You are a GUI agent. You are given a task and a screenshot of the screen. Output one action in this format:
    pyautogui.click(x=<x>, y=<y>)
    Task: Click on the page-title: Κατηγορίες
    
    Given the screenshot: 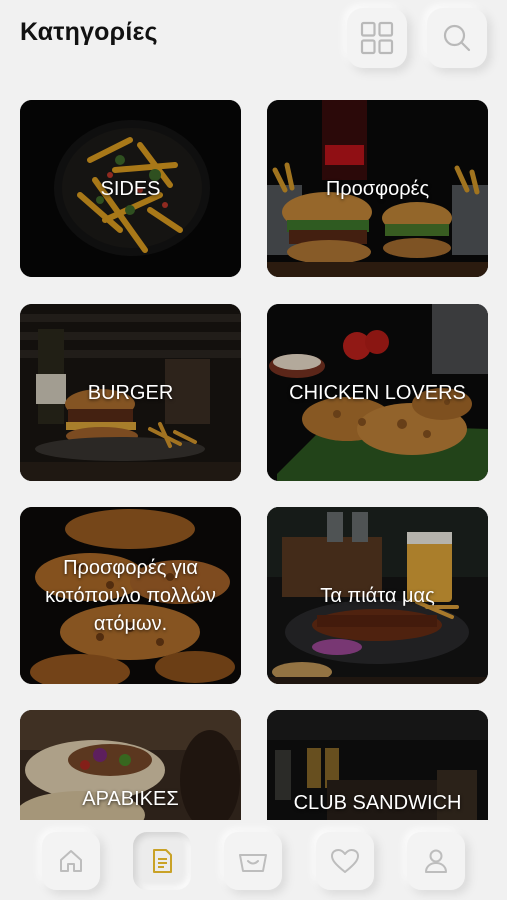 What is the action you would take?
    pyautogui.click(x=89, y=32)
    